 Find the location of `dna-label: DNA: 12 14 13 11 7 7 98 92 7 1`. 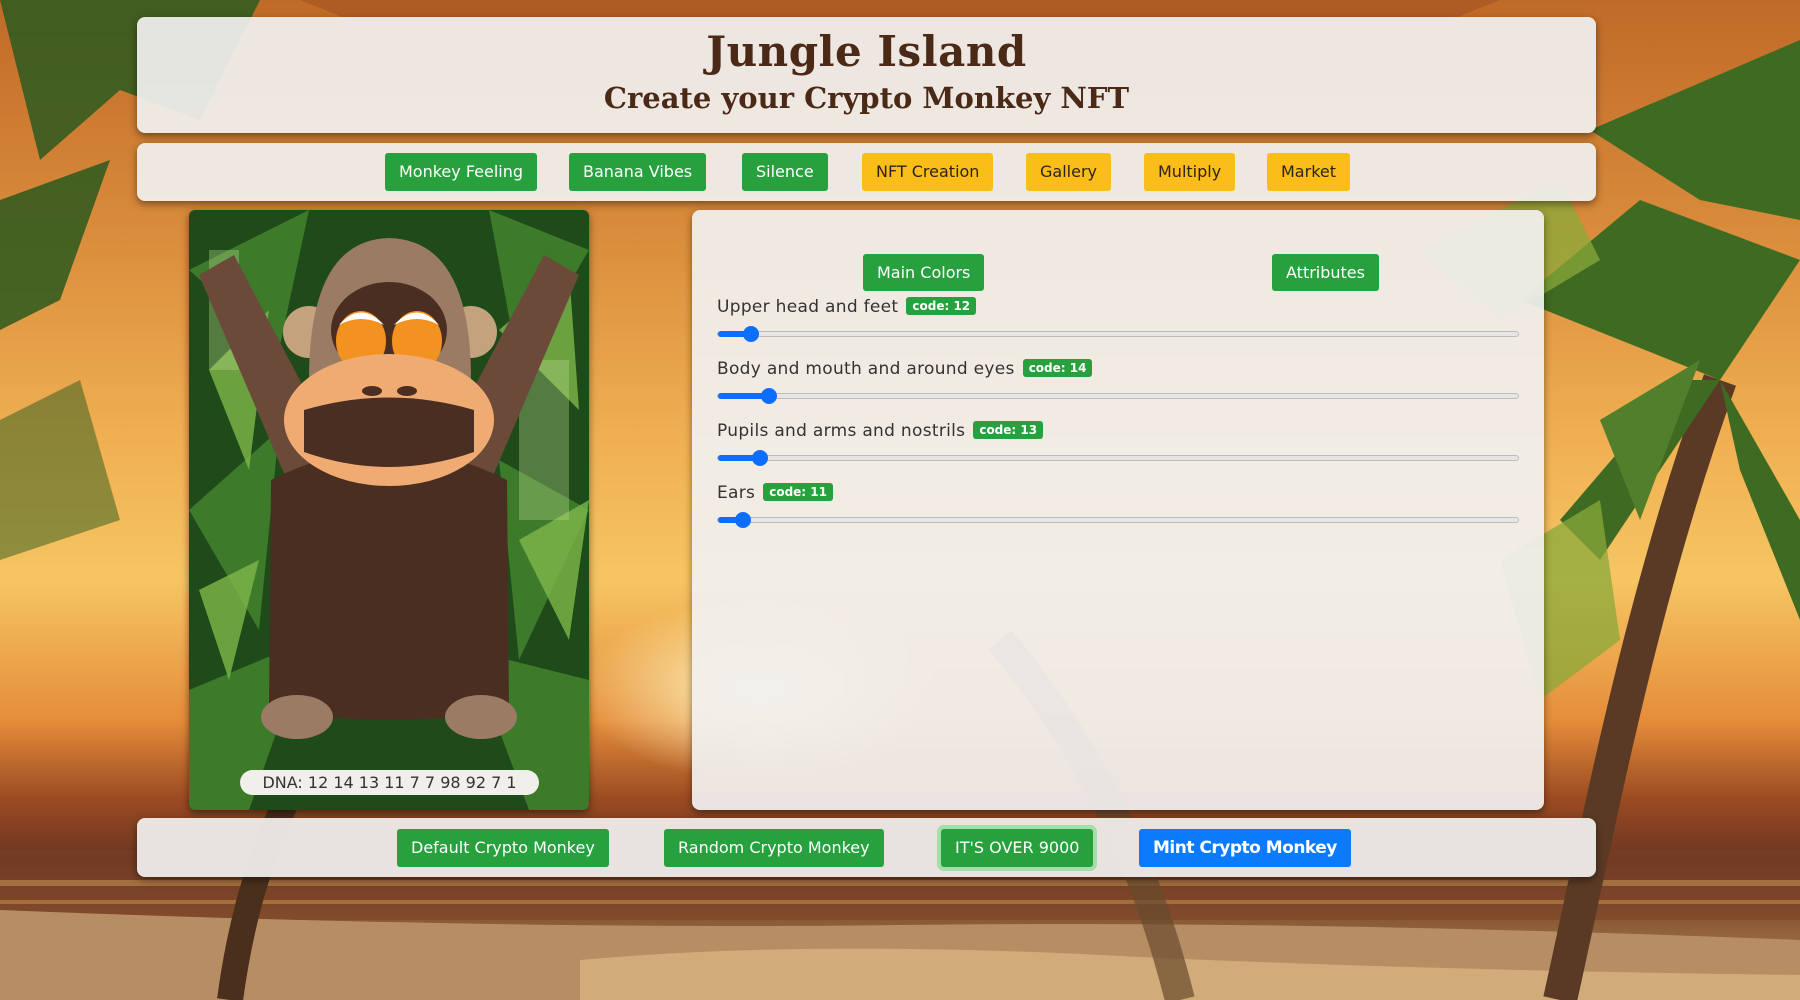

dna-label: DNA: 12 14 13 11 7 7 98 92 7 1 is located at coordinates (389, 782).